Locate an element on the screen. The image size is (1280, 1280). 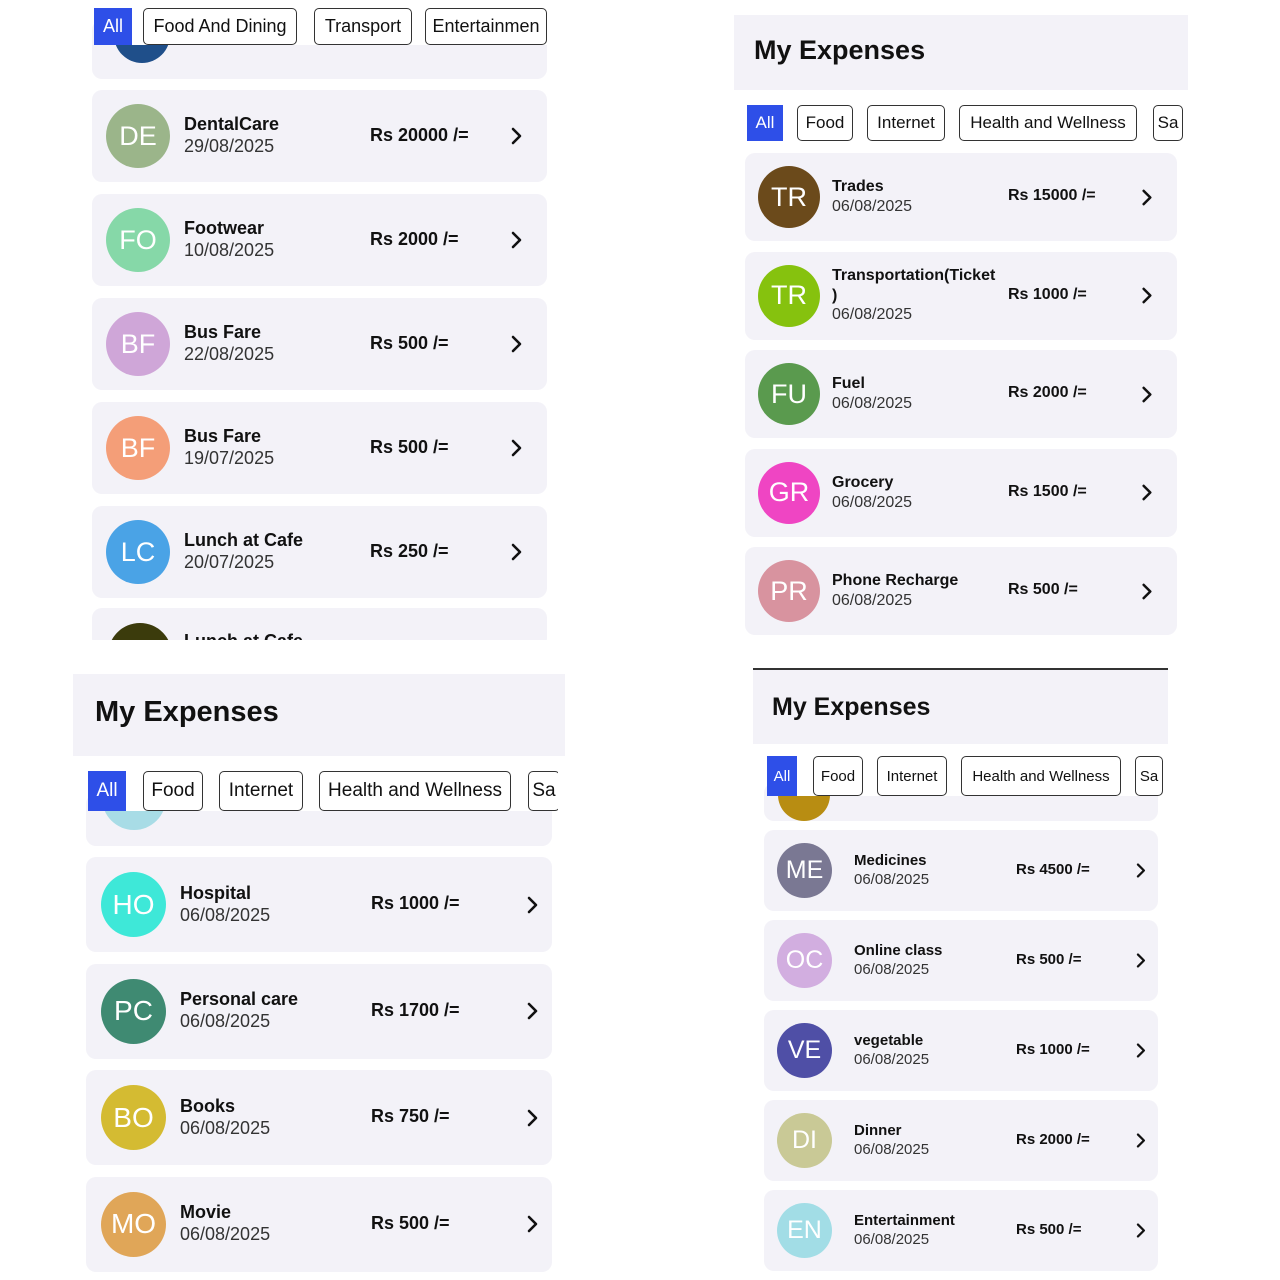
expense-list-item: LC Lunch at Cafe 20/07/2025 Rs 250 /= is located at coordinates (319, 552).